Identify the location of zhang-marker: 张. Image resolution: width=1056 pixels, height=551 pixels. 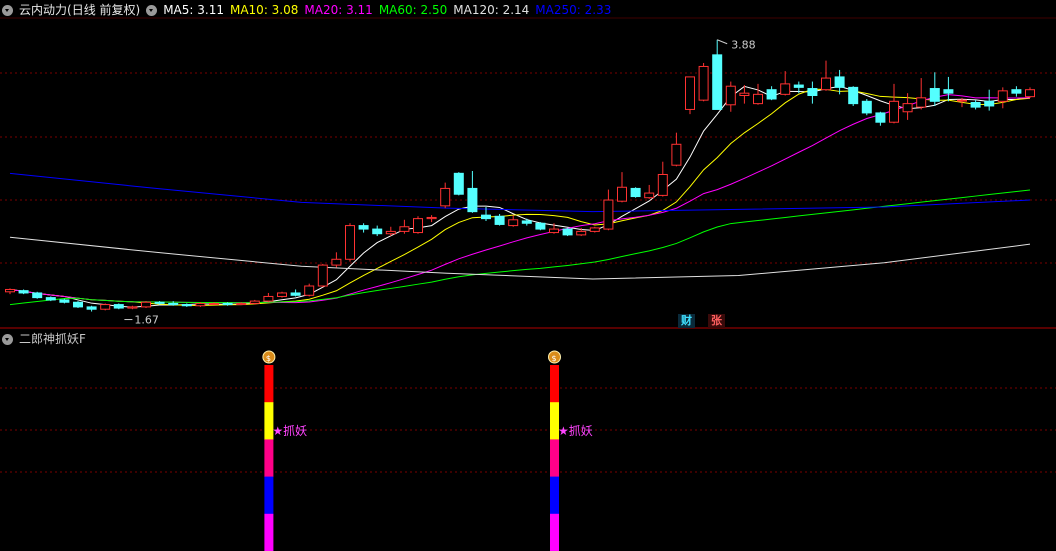
(716, 321).